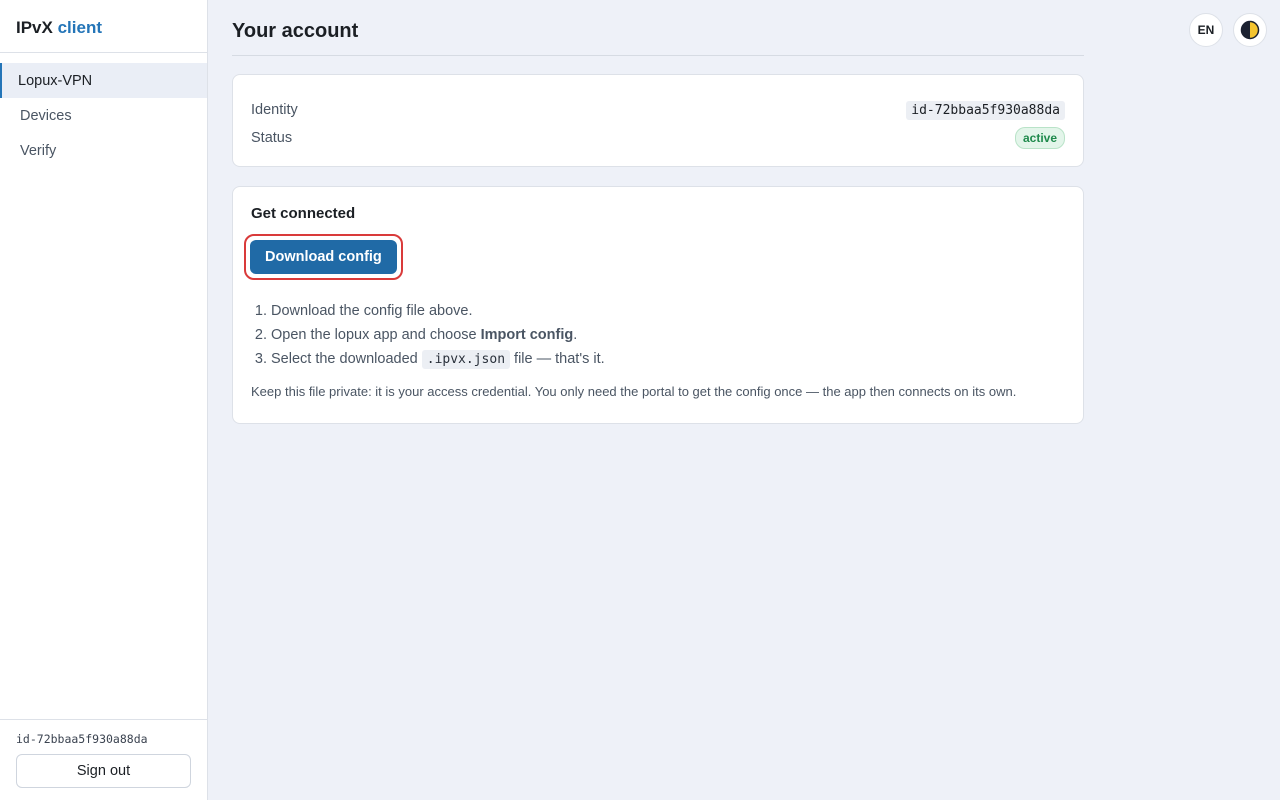  Describe the element at coordinates (1039, 138) in the screenshot. I see `status-badge: active` at that location.